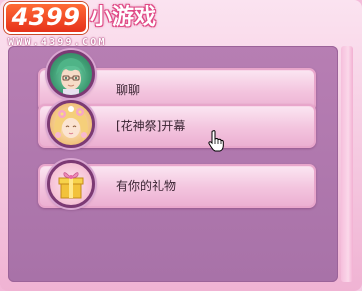  I want to click on site-logo: 4399 小游戏, so click(85, 18).